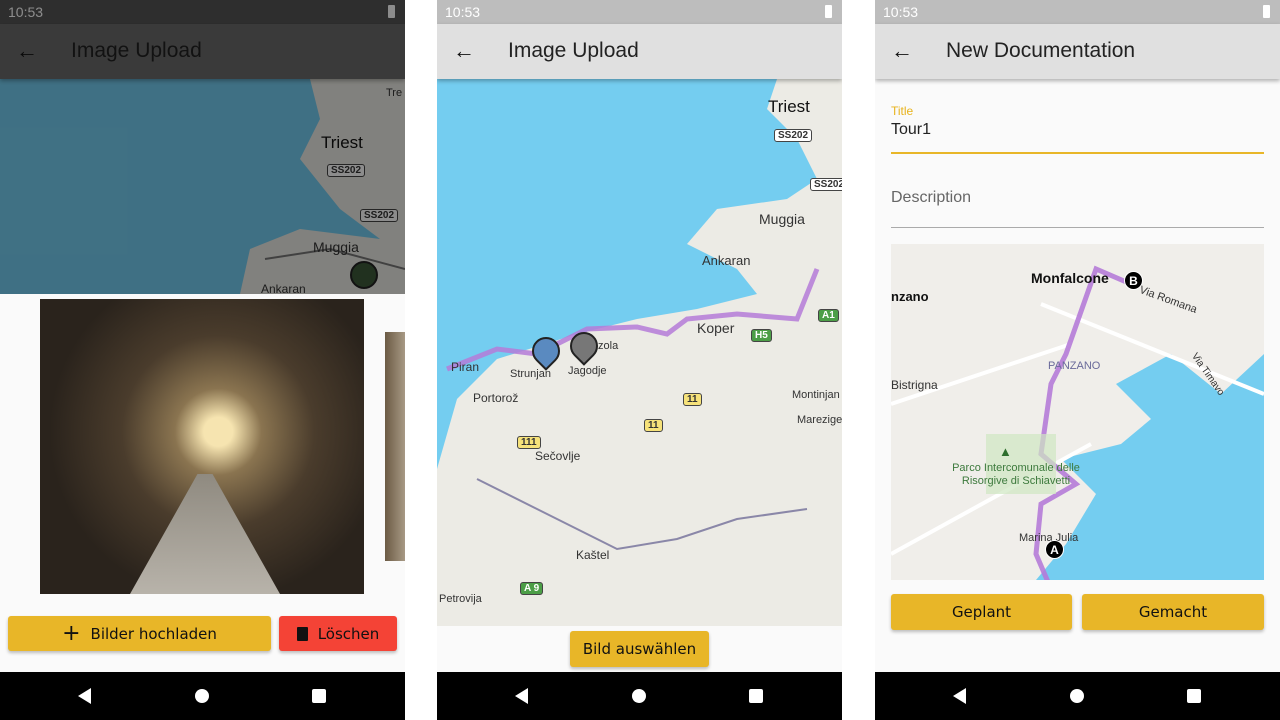 The image size is (1280, 720). I want to click on select-image-label: Bild auswählen, so click(639, 649).